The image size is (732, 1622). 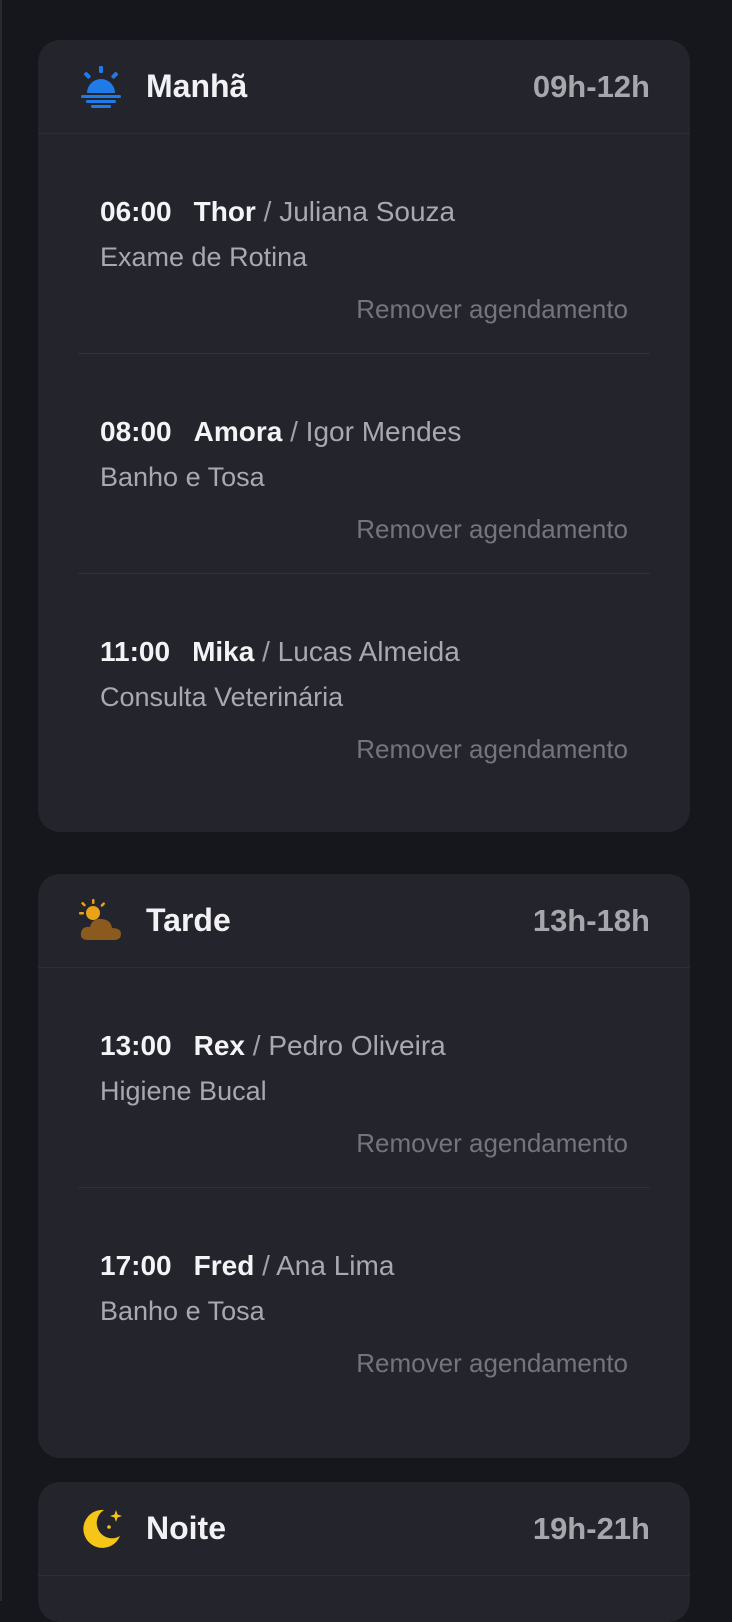 What do you see at coordinates (188, 920) in the screenshot?
I see `period-title: Tarde` at bounding box center [188, 920].